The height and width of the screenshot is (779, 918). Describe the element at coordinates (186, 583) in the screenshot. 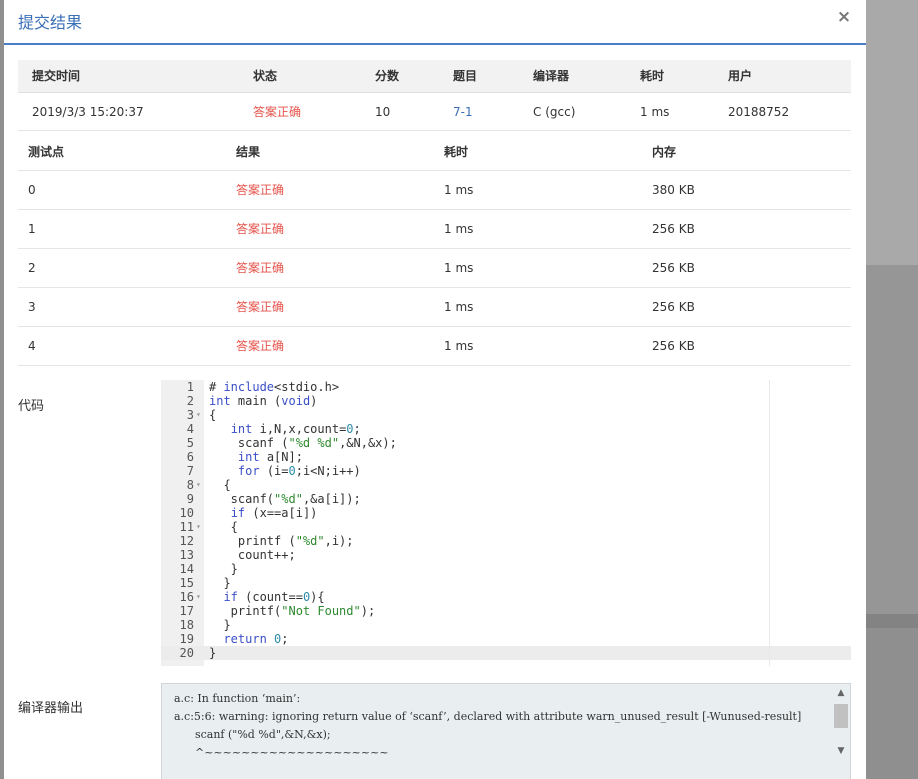

I see `line-number: 15` at that location.